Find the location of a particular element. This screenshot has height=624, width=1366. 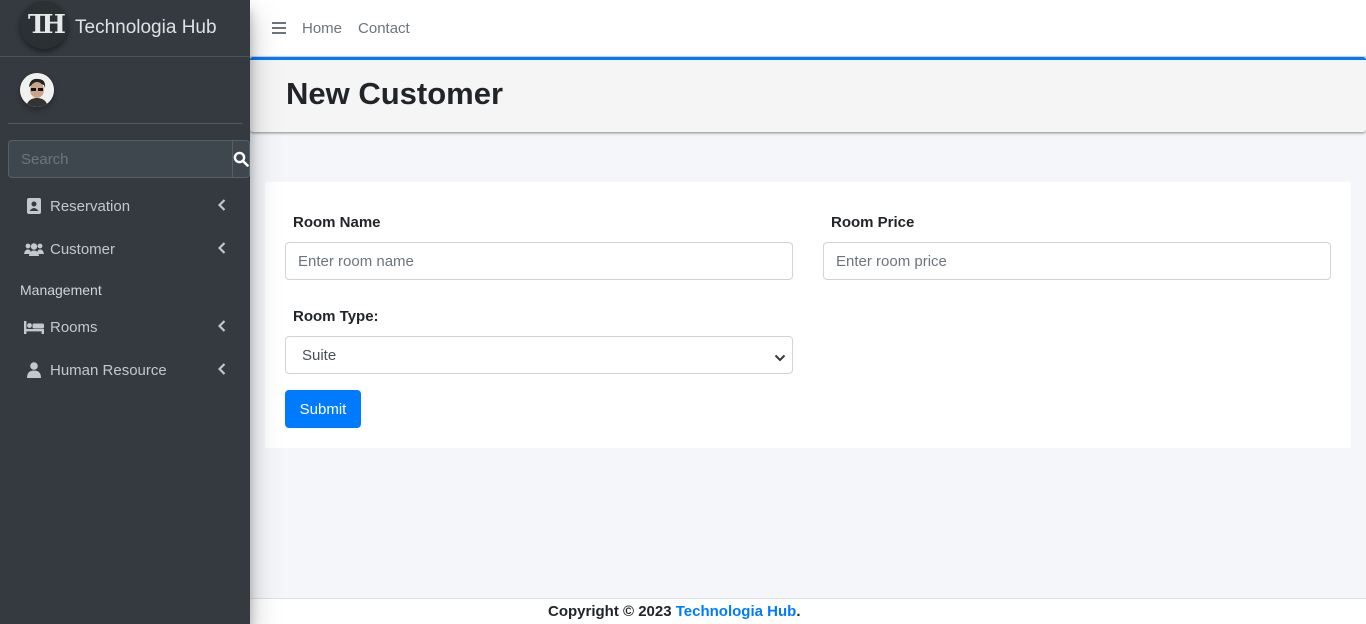

avatar is located at coordinates (37, 90).